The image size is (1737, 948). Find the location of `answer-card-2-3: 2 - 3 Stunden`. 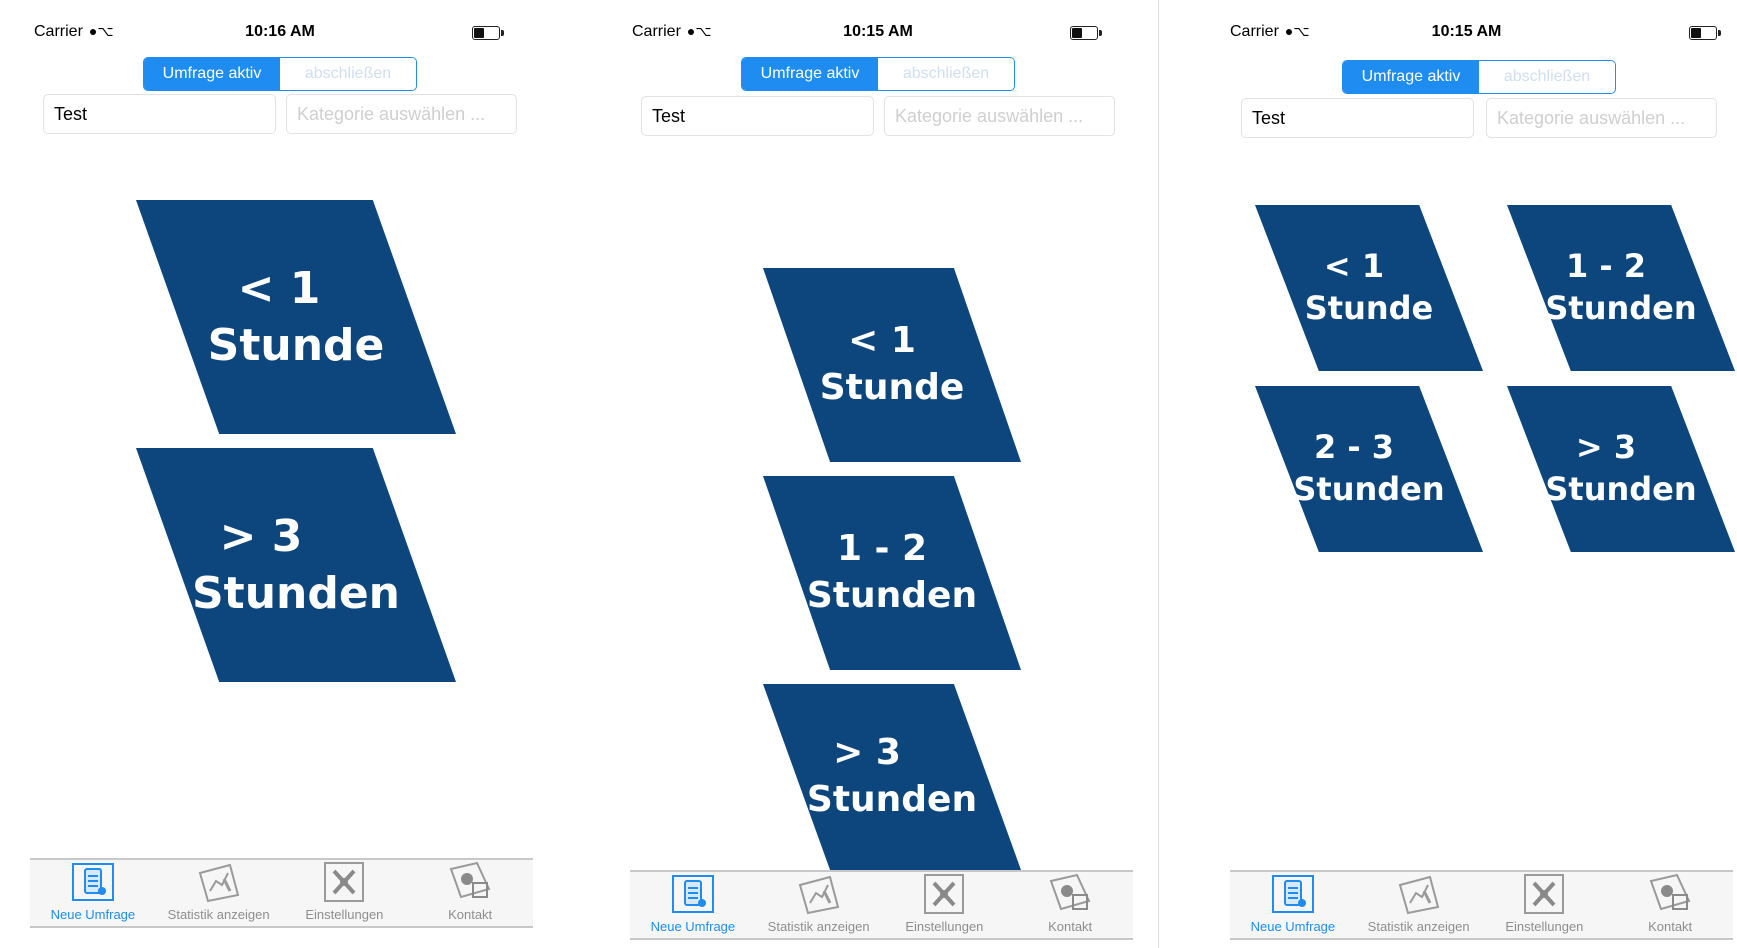

answer-card-2-3: 2 - 3 Stunden is located at coordinates (1369, 469).